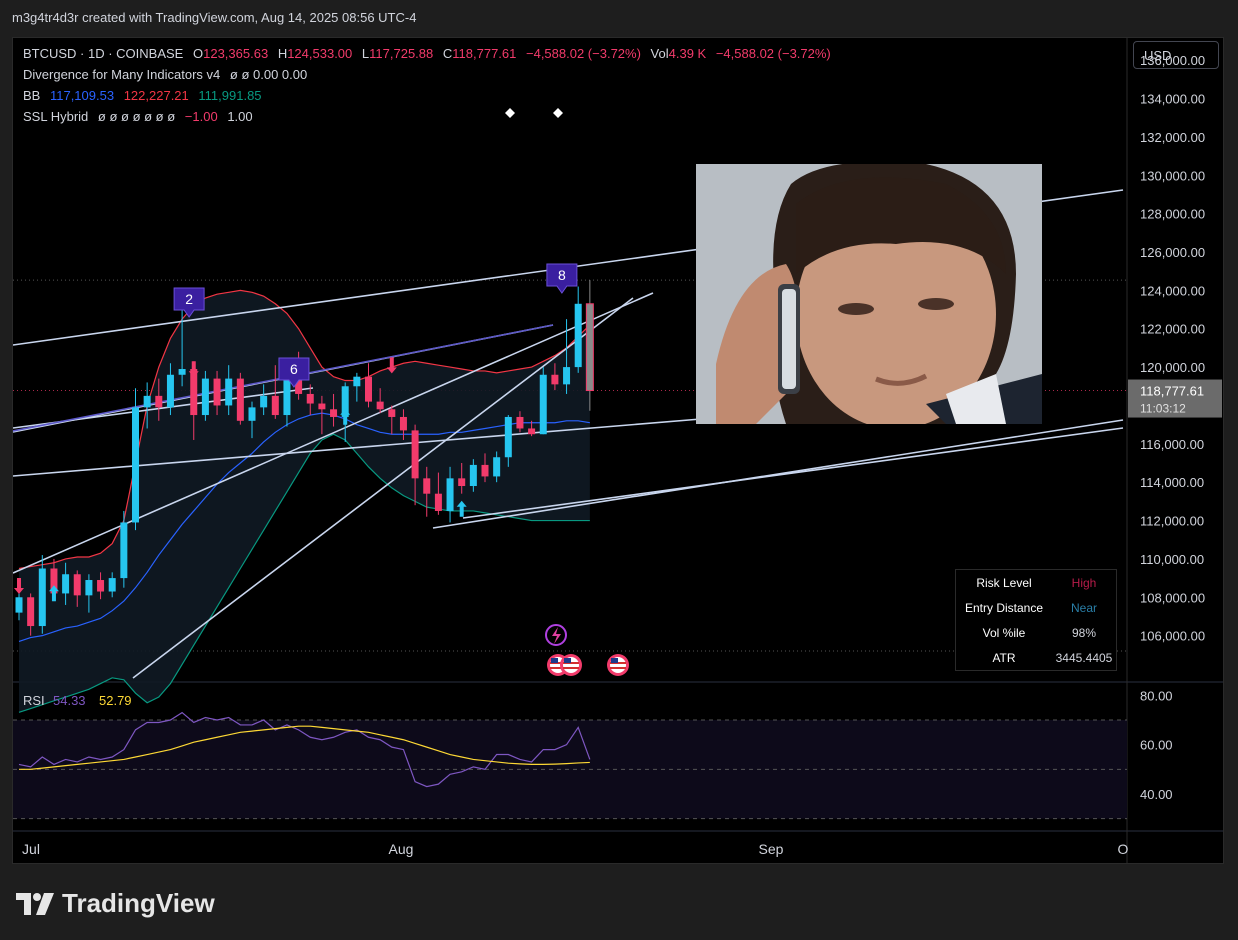  Describe the element at coordinates (121, 74) in the screenshot. I see `legend-div-name: Divergence for Many Indicators v4` at that location.